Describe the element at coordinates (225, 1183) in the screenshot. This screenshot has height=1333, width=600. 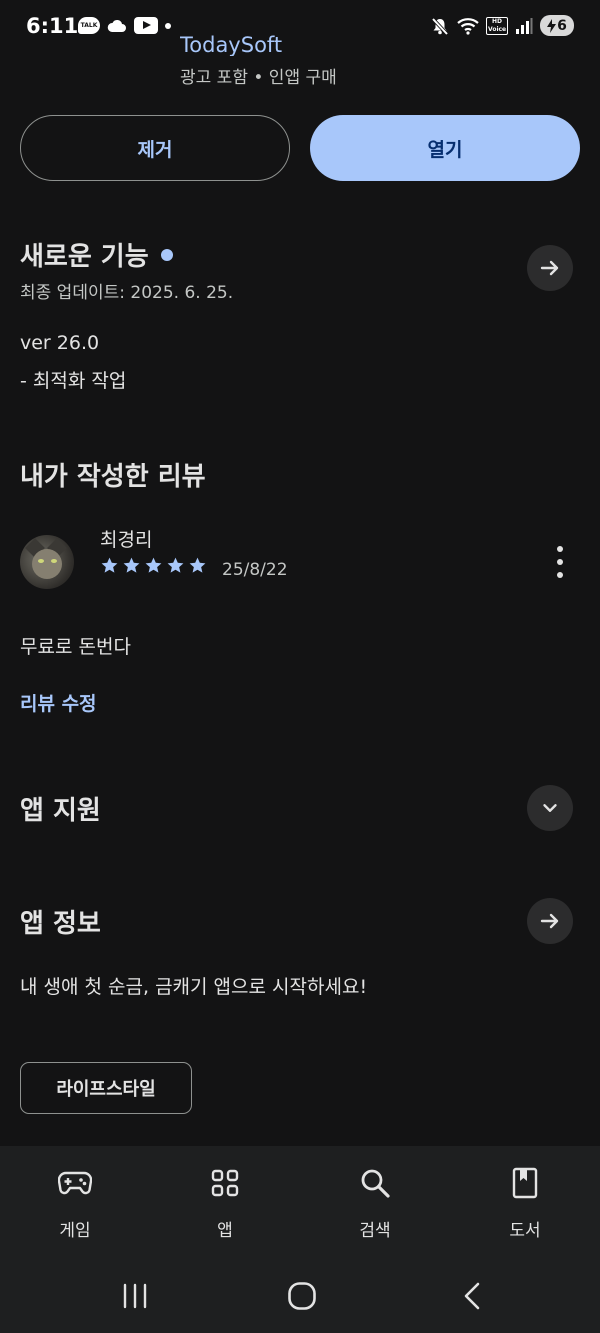
I see `apps-grid-icon` at that location.